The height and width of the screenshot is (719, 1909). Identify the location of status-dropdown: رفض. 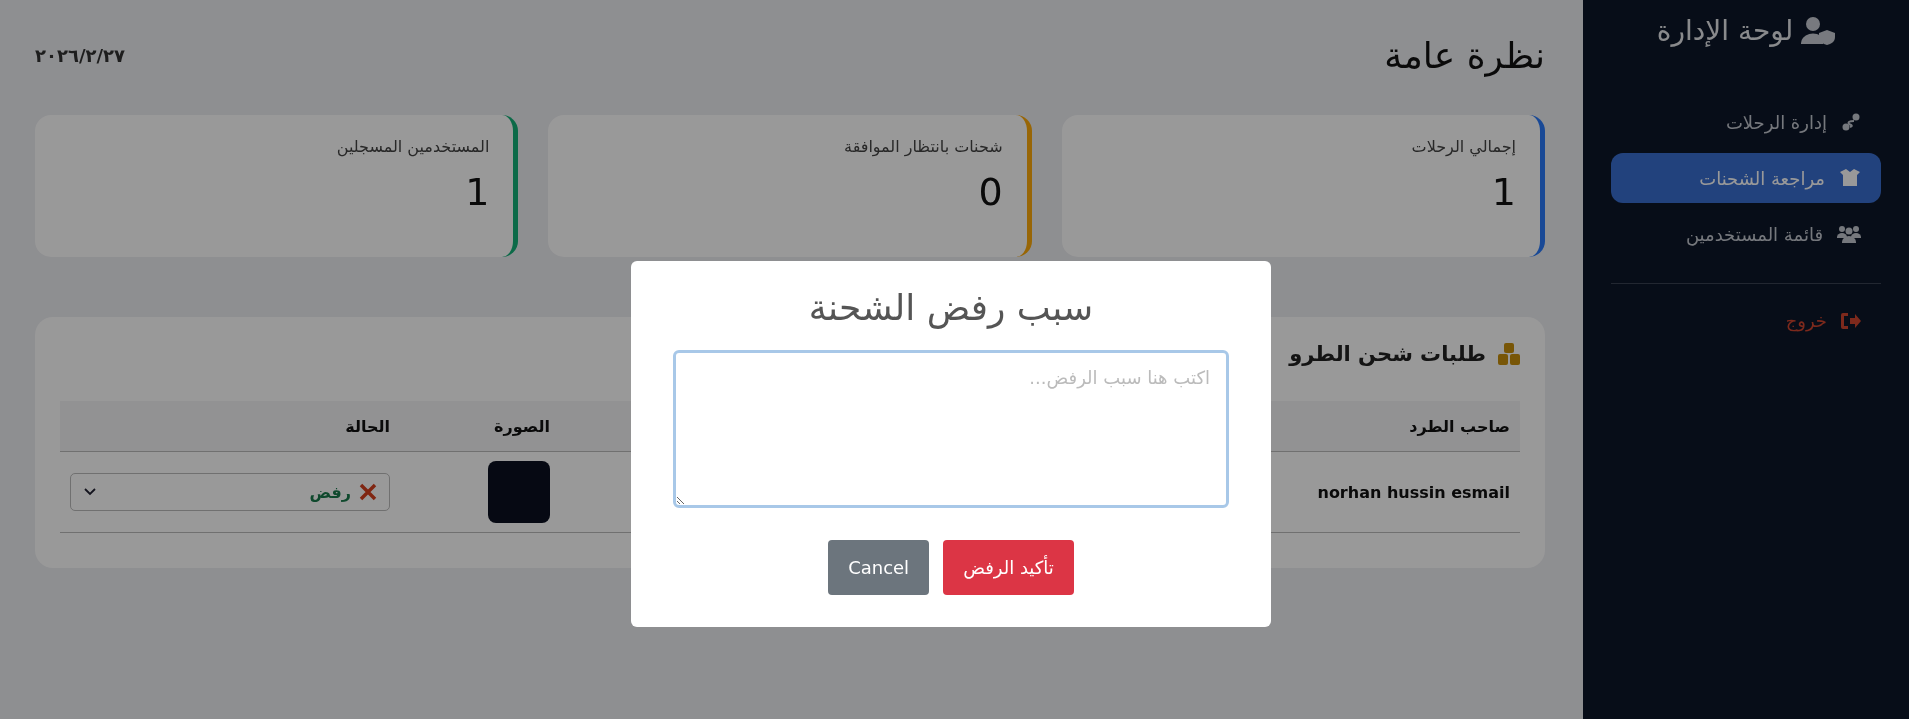
(230, 492).